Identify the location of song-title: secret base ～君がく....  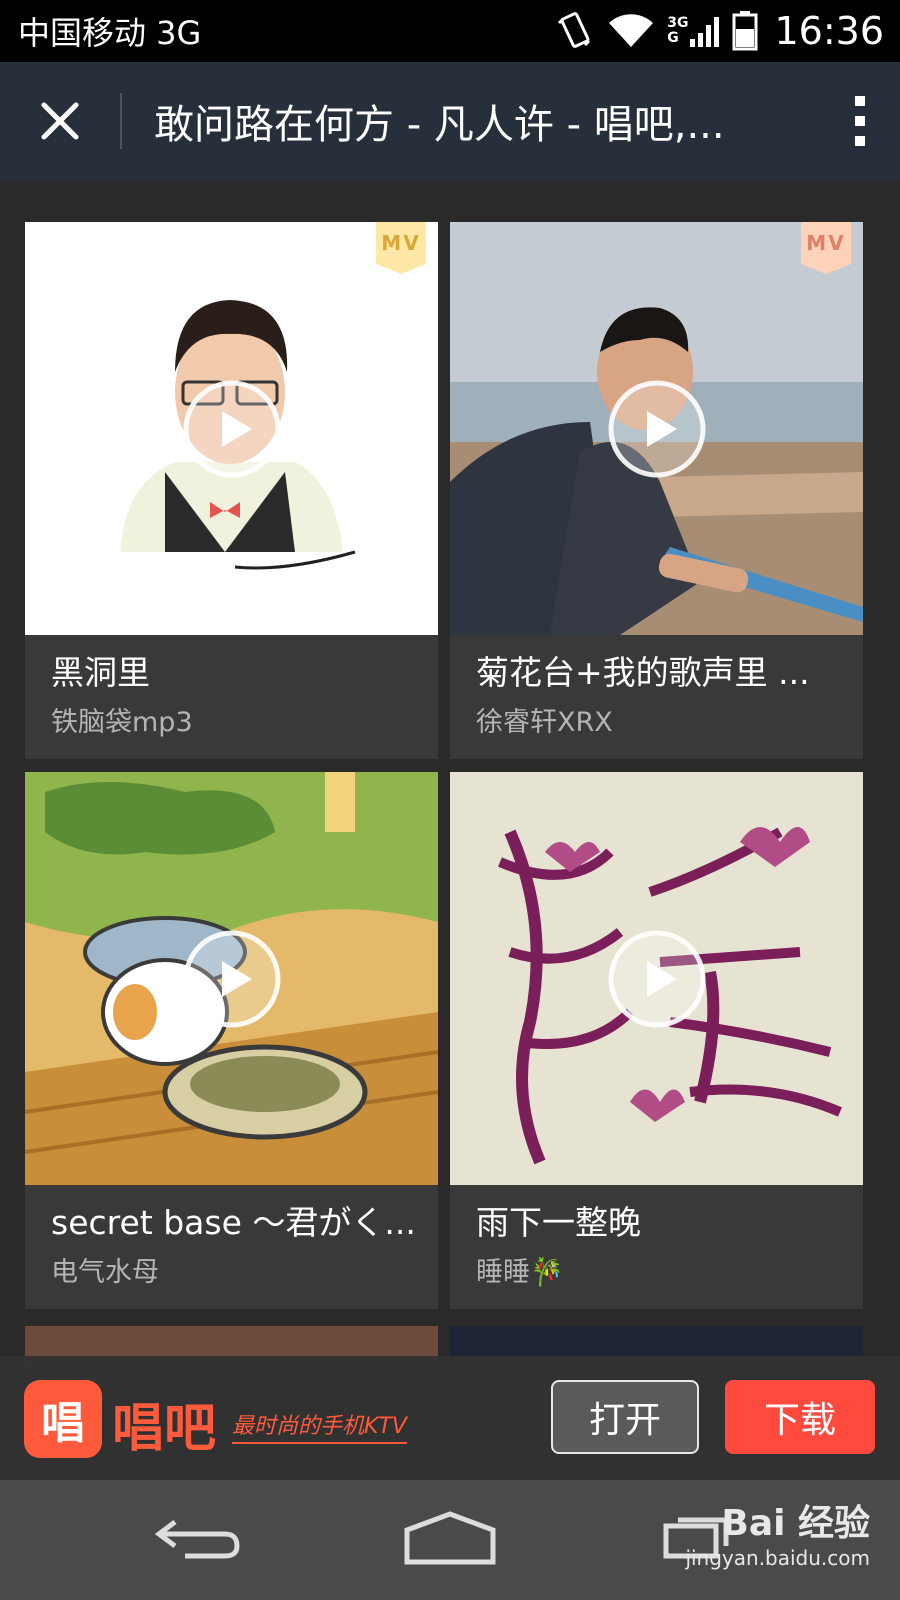
(233, 1222).